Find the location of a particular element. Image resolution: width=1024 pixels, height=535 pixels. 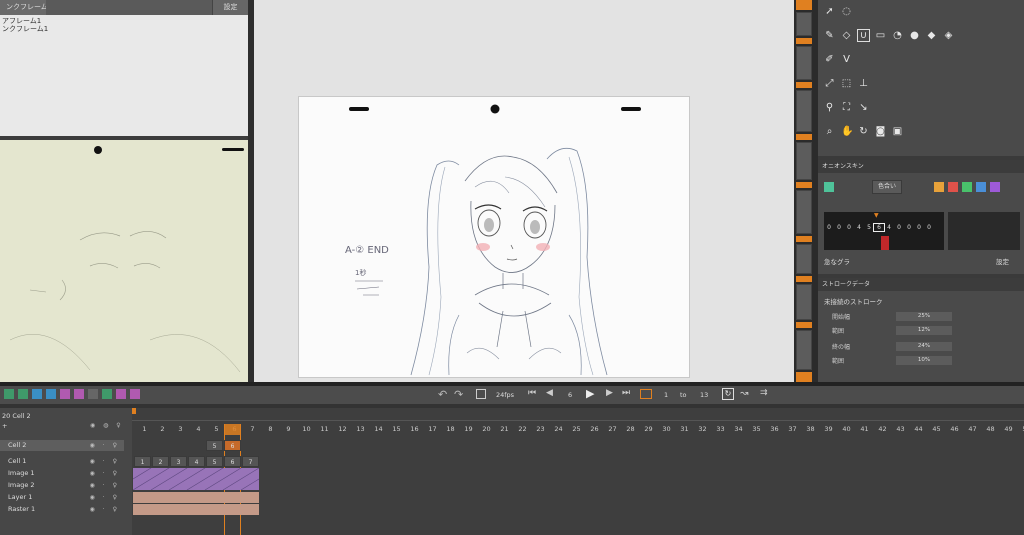

blob-icon: ● is located at coordinates (914, 35).